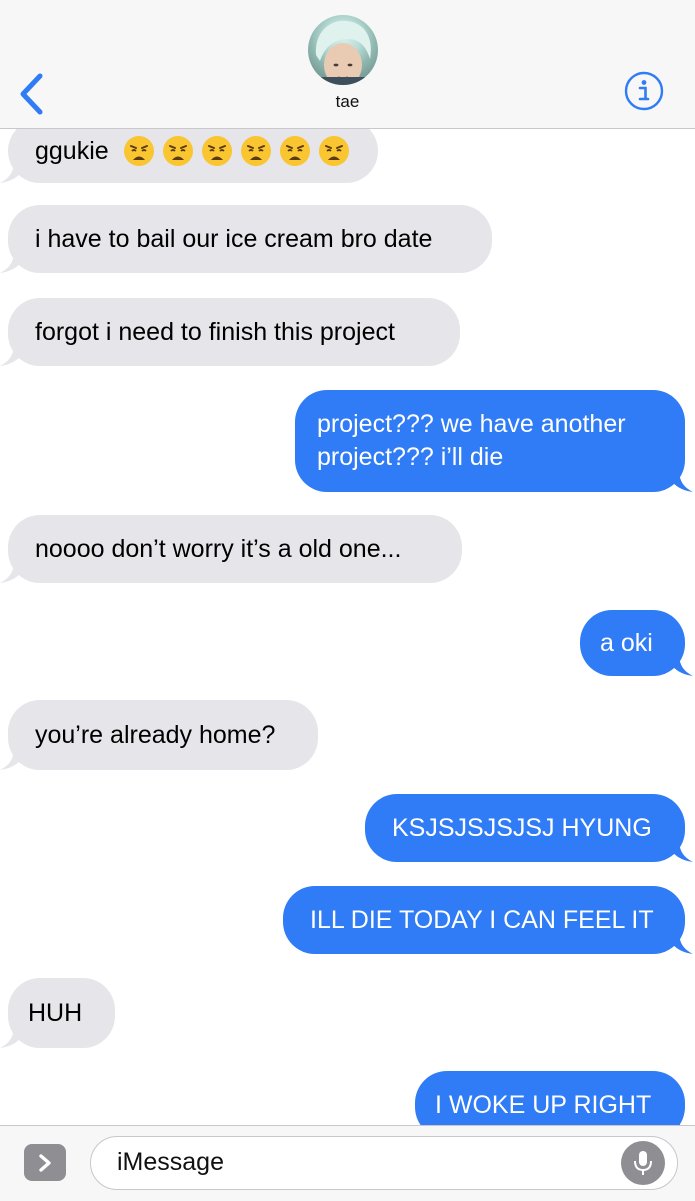  I want to click on microphone-icon, so click(643, 1163).